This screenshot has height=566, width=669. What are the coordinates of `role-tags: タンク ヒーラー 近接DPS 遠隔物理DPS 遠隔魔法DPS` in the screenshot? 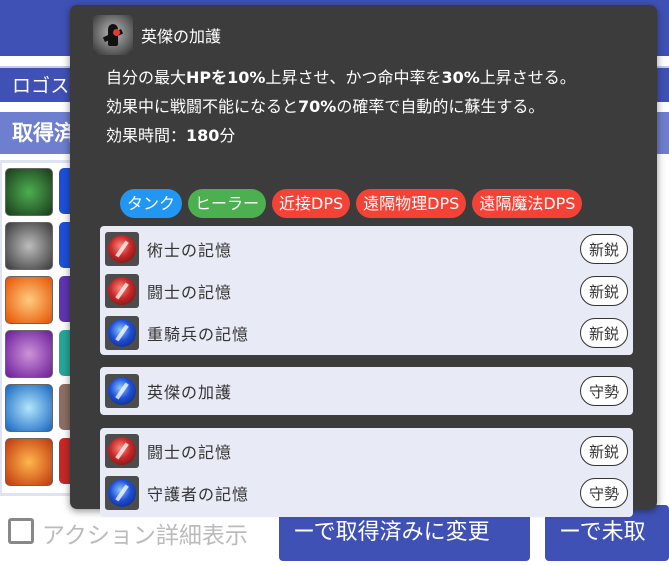 It's located at (351, 203).